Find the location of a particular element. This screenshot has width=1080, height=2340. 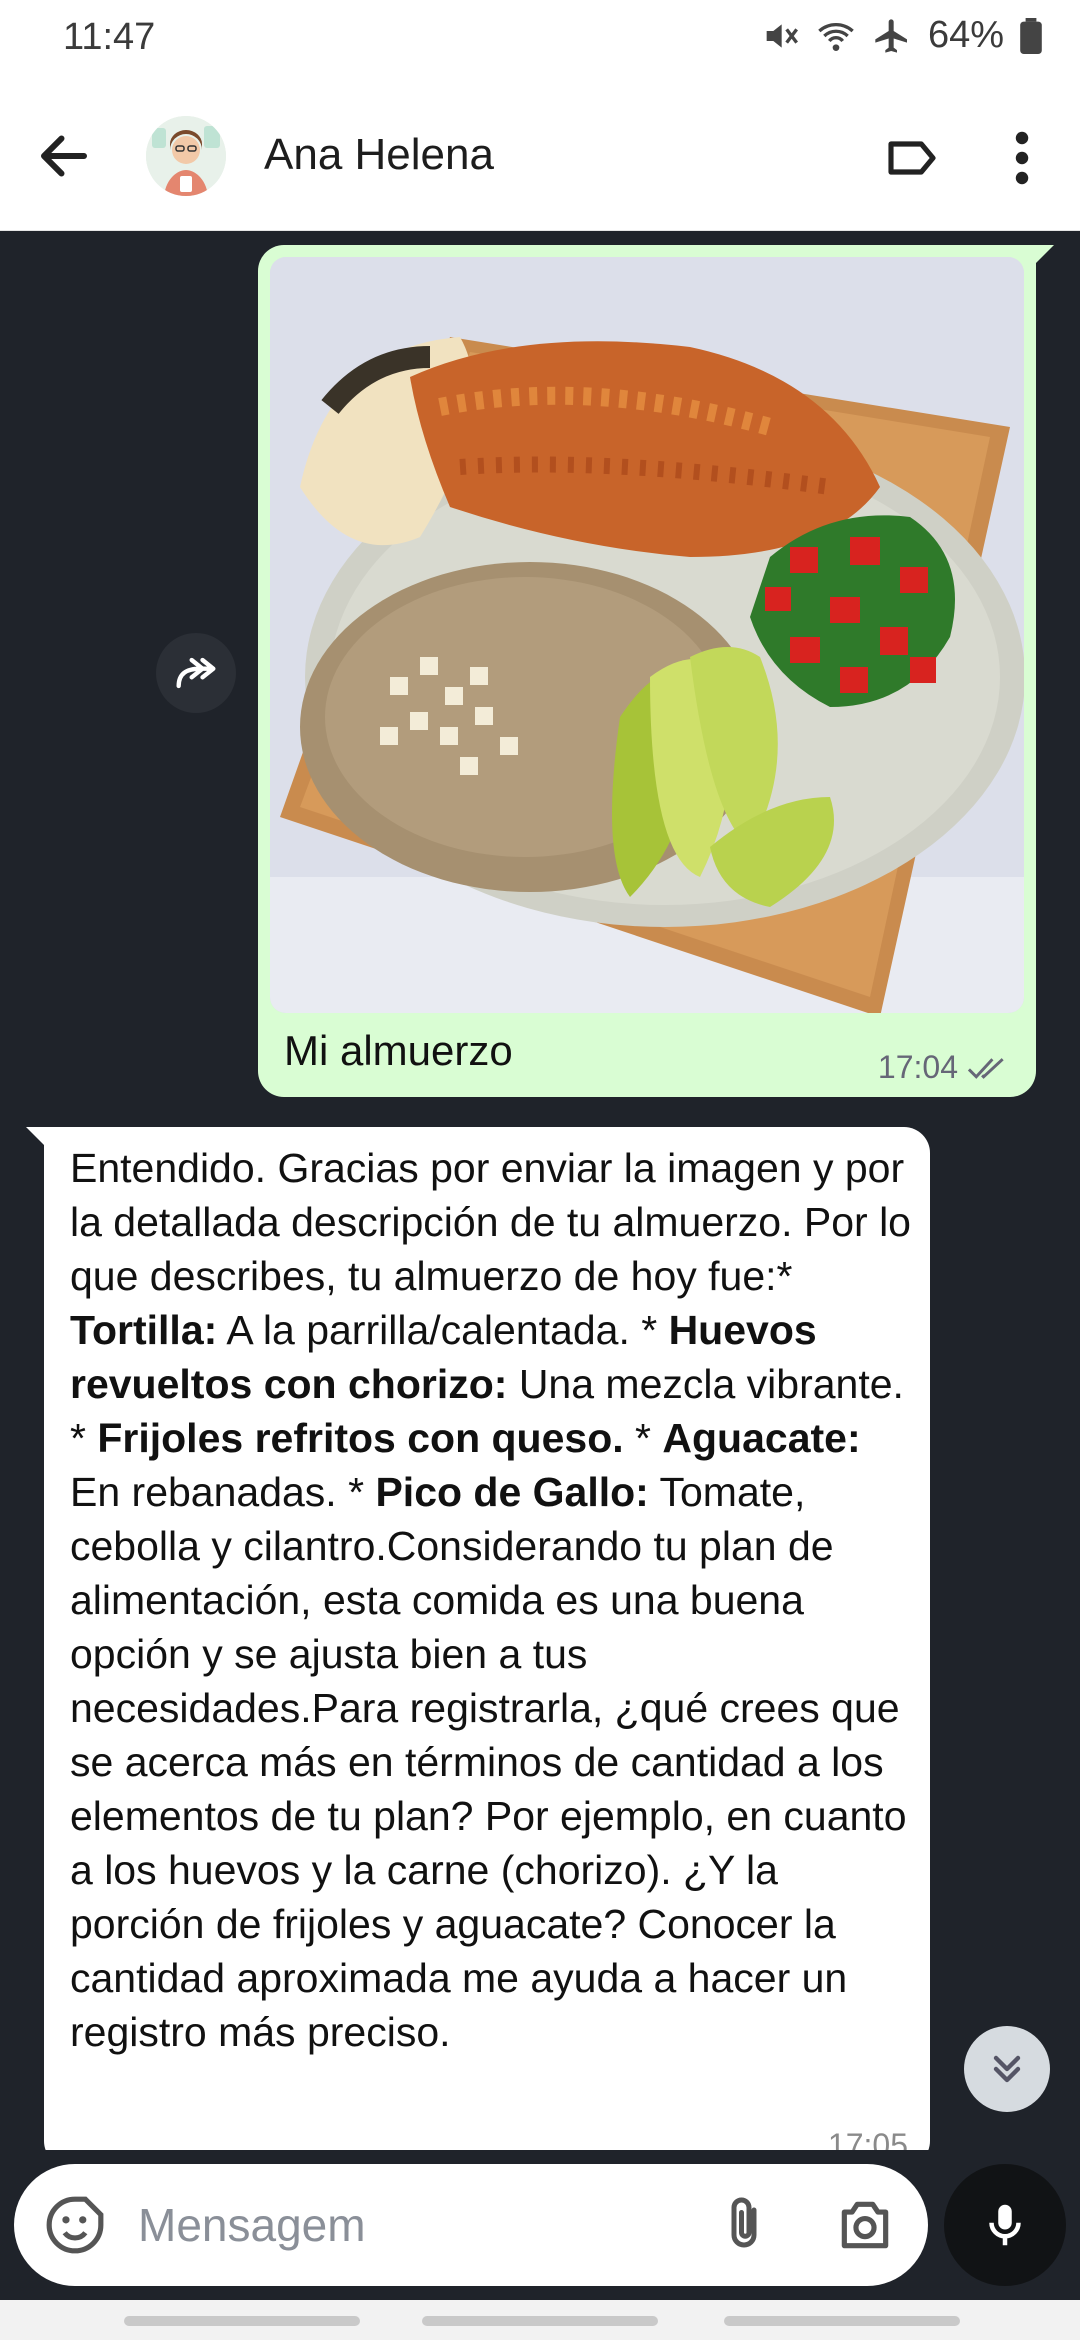

nav-home is located at coordinates (540, 2321).